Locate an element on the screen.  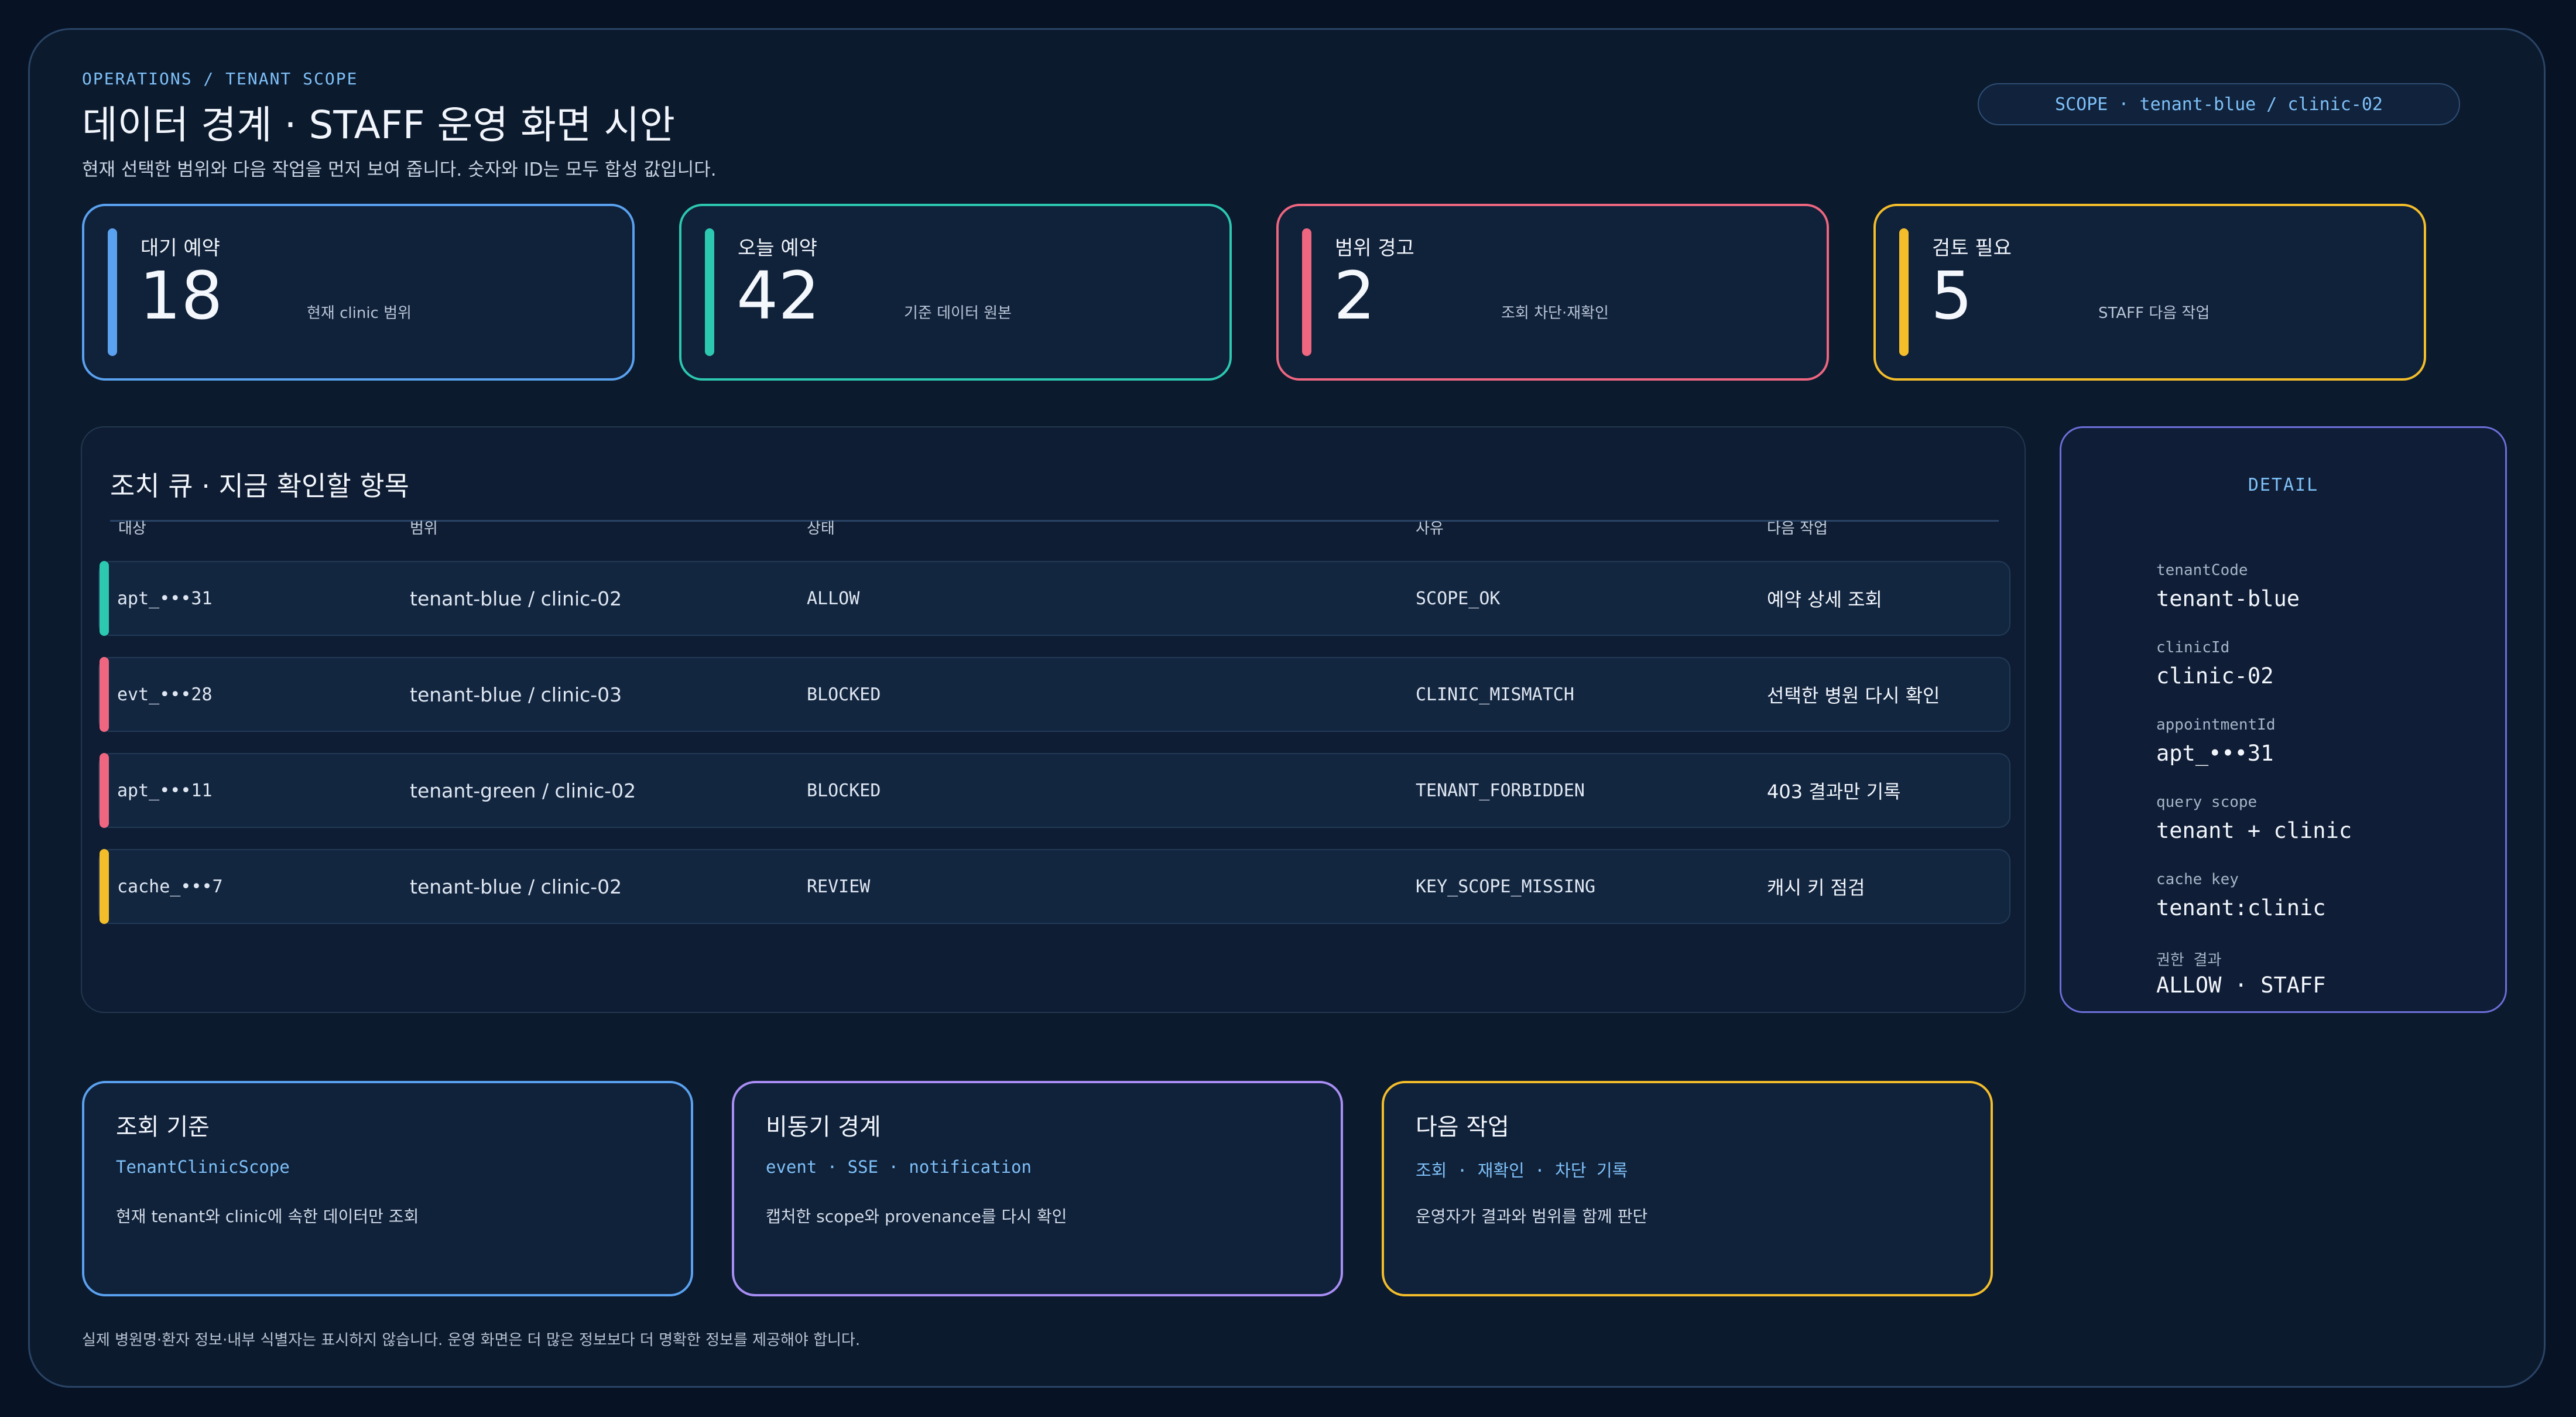
column-header-reason: 사유 is located at coordinates (1430, 529).